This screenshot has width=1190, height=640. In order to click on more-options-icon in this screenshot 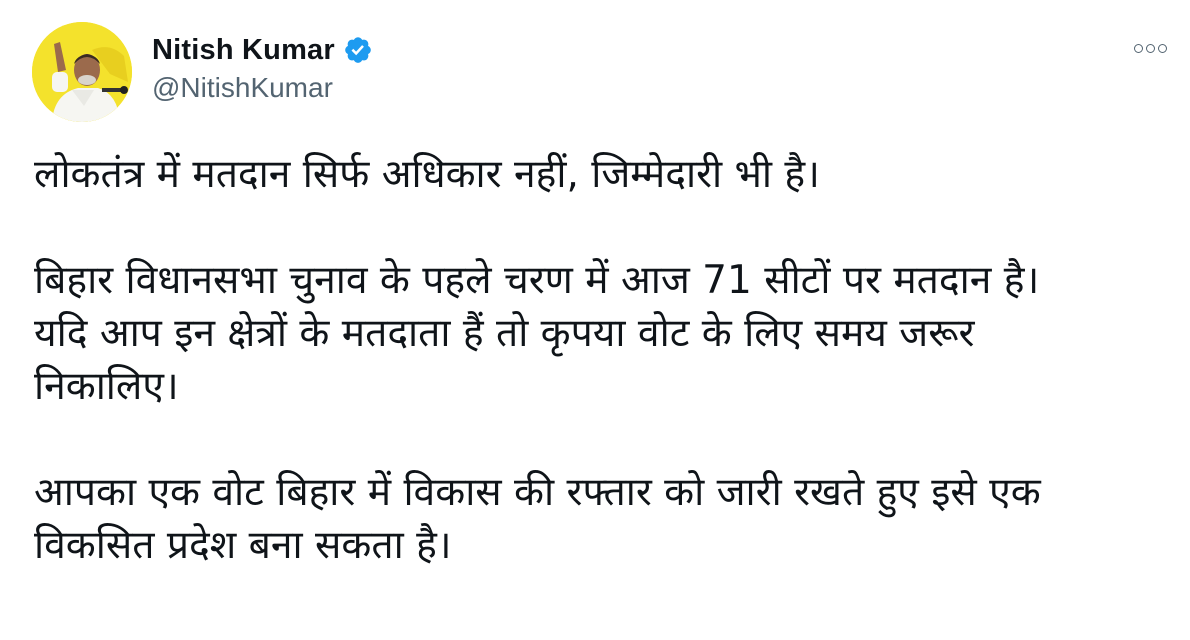, I will do `click(1150, 48)`.